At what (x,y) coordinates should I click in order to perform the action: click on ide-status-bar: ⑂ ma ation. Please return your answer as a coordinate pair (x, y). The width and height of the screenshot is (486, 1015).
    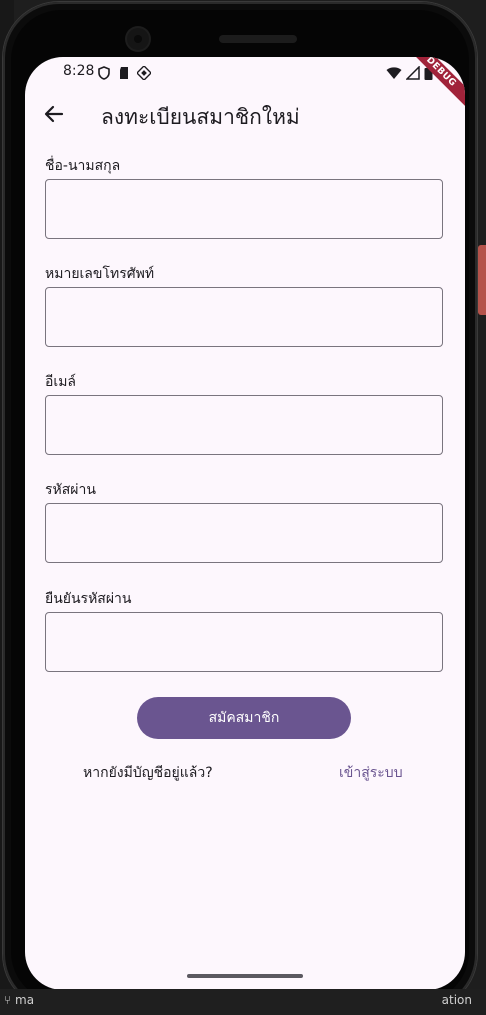
    Looking at the image, I should click on (243, 1002).